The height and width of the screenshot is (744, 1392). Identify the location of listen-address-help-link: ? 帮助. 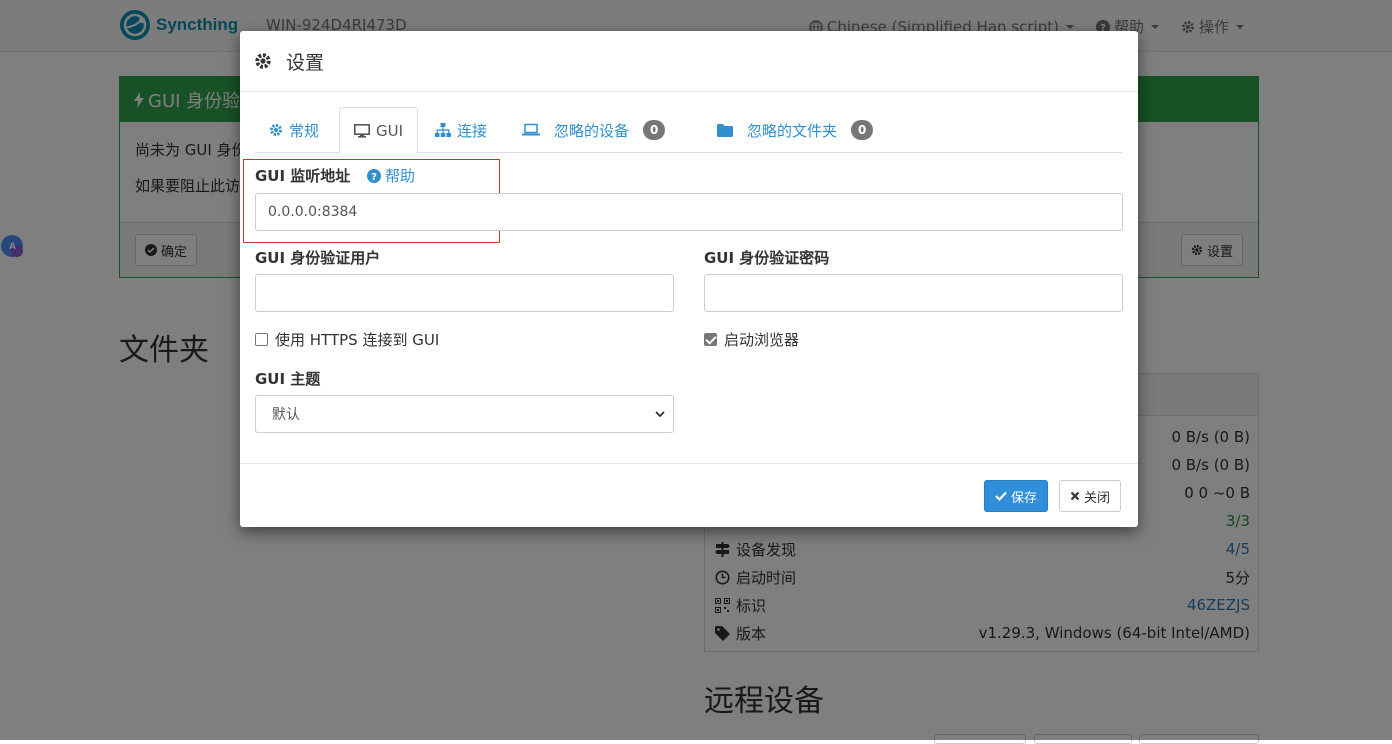
(391, 175).